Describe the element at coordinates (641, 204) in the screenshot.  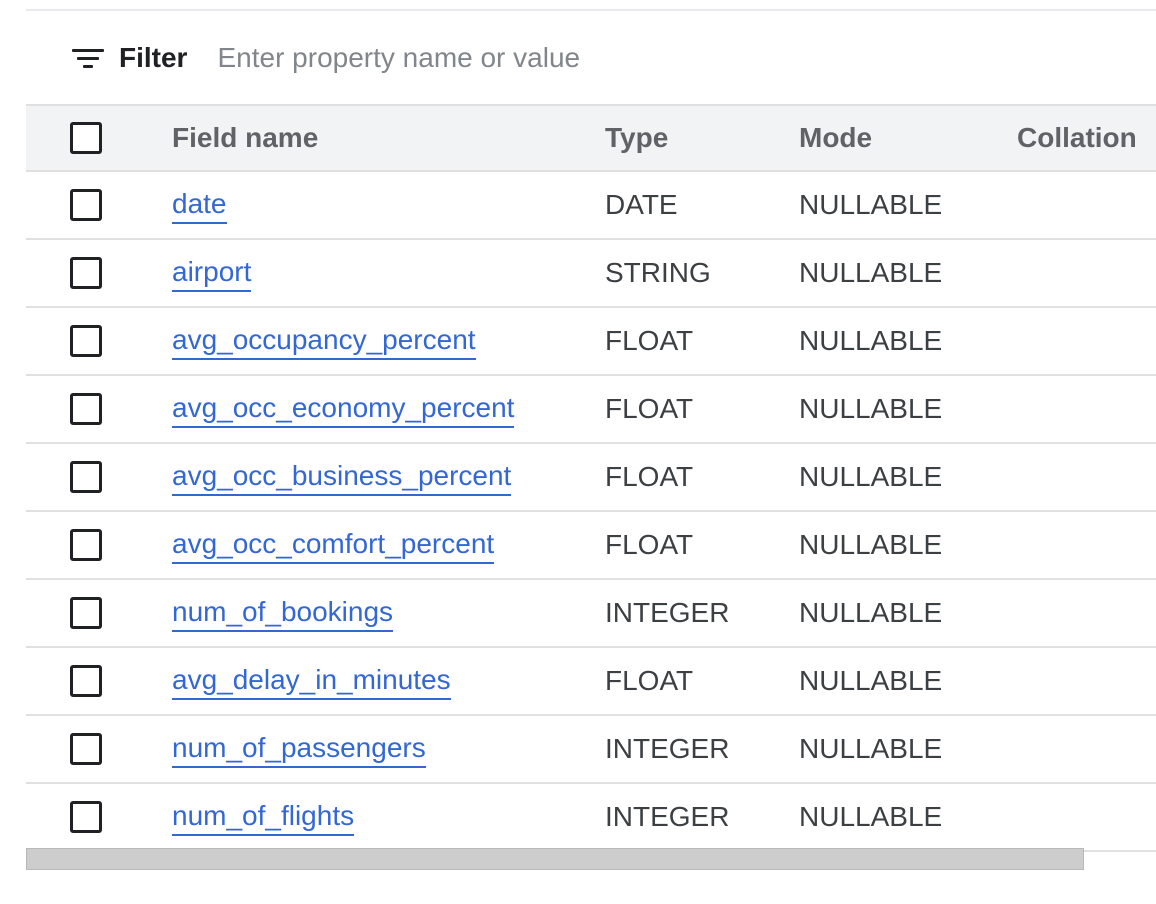
I see `field-type: DATE` at that location.